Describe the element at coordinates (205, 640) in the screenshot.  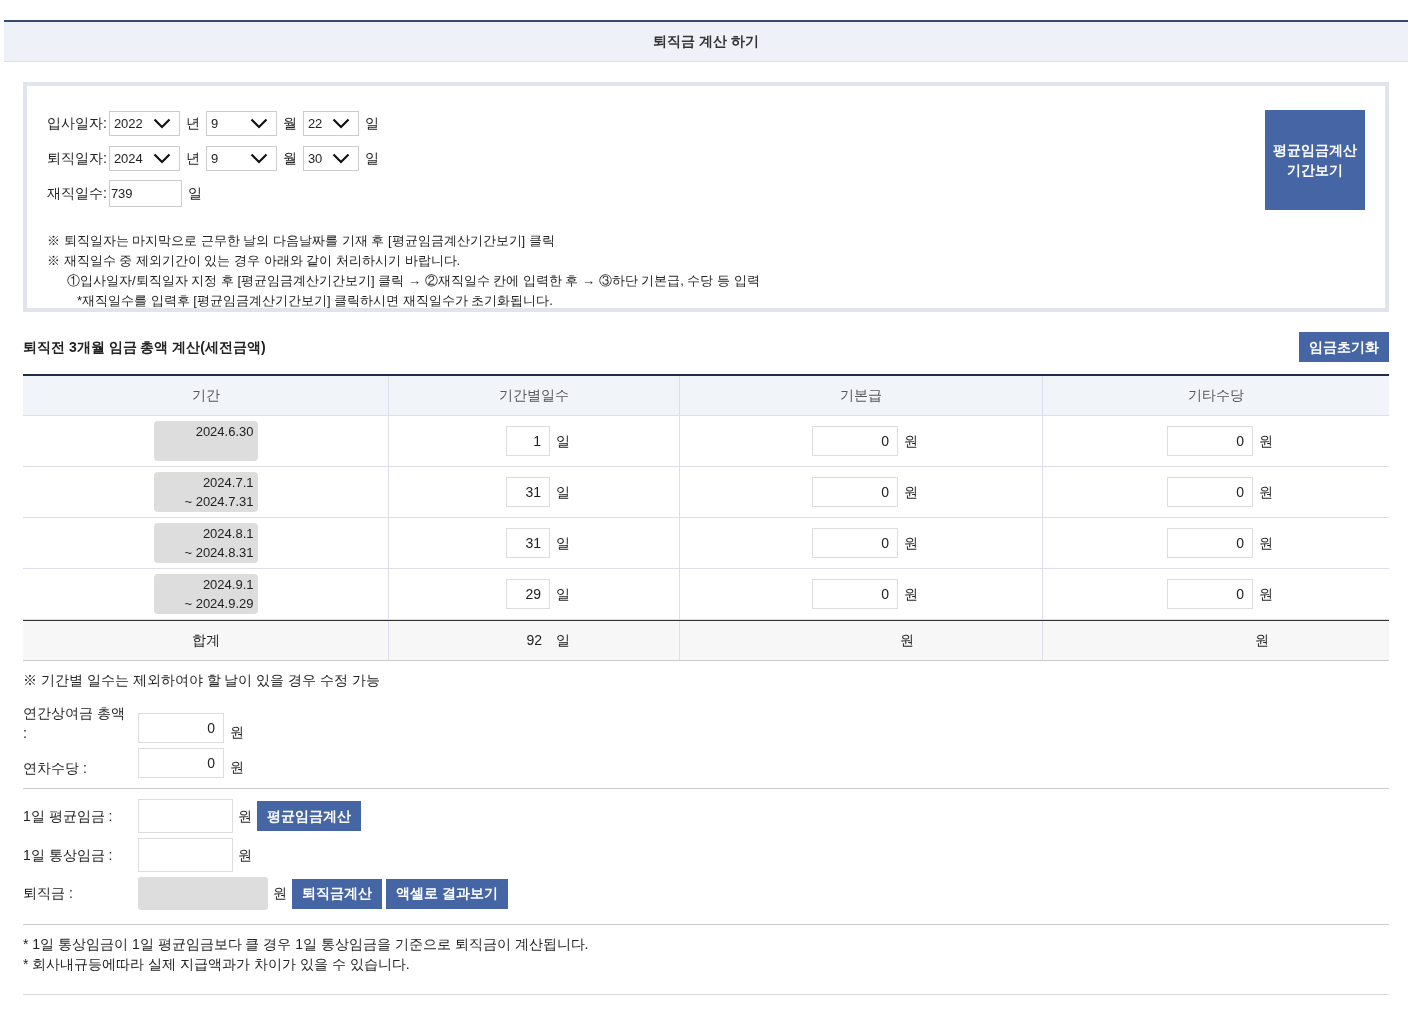
I see `total-label: 합계` at that location.